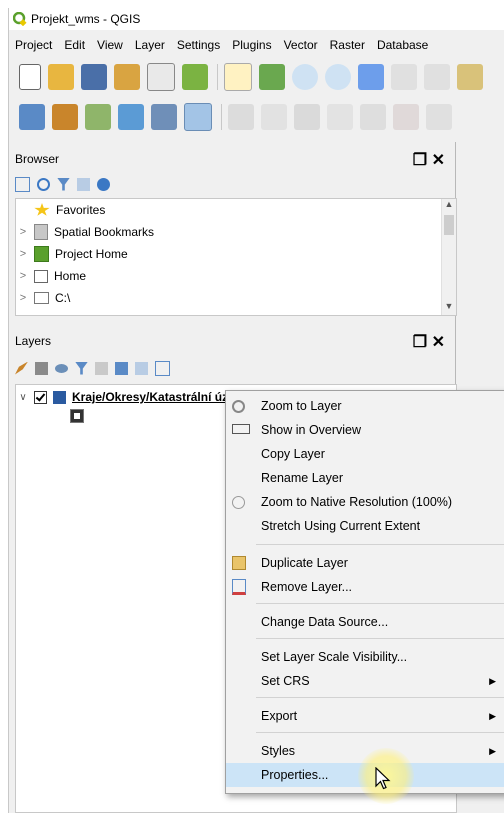 This screenshot has height=817, width=504. What do you see at coordinates (371, 77) in the screenshot?
I see `zoom-full-icon` at bounding box center [371, 77].